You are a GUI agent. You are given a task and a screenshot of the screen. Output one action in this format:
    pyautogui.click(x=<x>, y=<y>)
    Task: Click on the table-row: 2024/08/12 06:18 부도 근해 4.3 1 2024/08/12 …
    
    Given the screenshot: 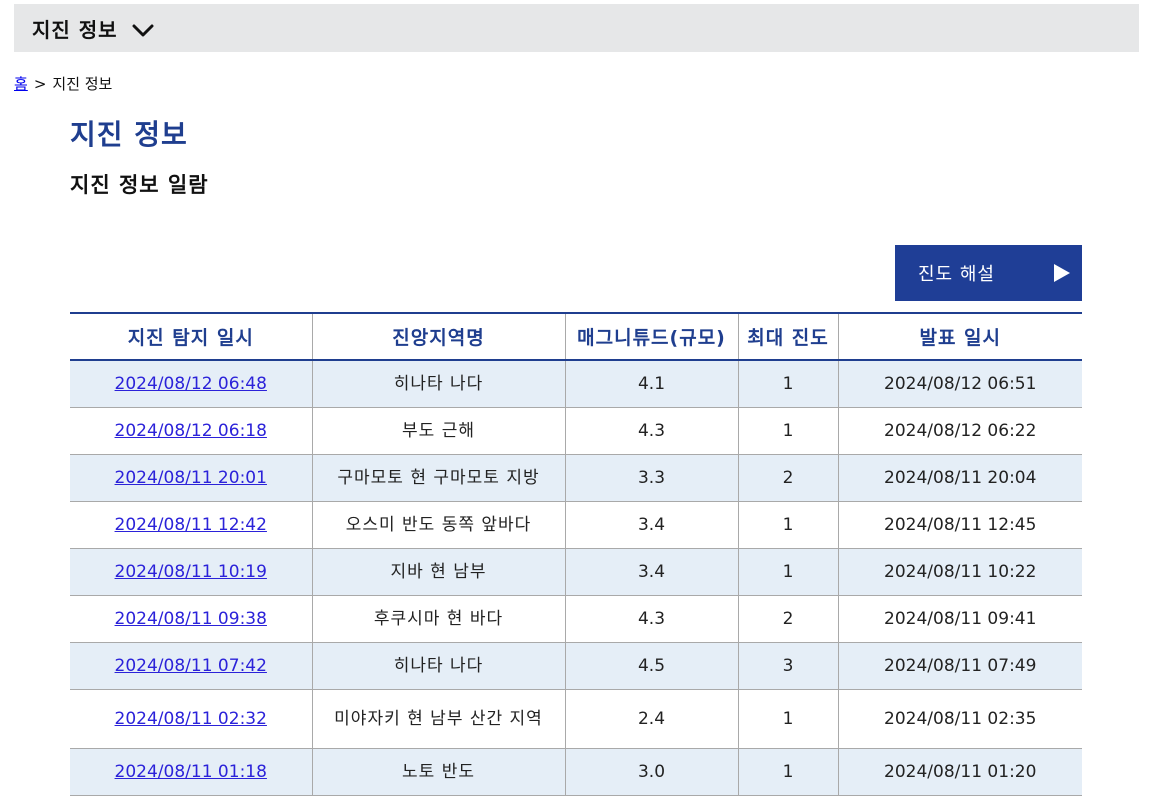 What is the action you would take?
    pyautogui.click(x=576, y=431)
    